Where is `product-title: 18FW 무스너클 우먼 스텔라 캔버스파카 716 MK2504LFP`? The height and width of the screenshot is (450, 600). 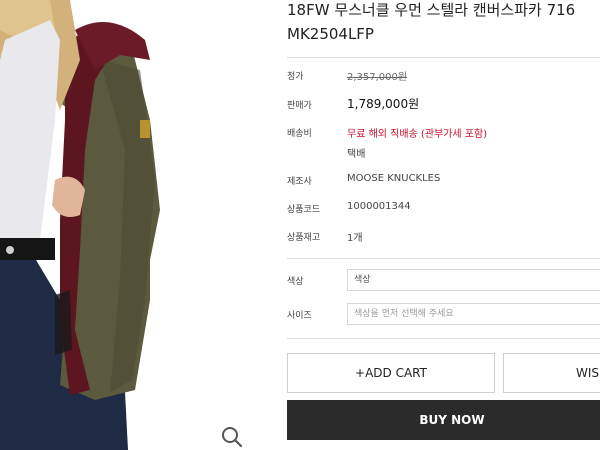 product-title: 18FW 무스너클 우먼 스텔라 캔버스파카 716 MK2504LFP is located at coordinates (443, 23).